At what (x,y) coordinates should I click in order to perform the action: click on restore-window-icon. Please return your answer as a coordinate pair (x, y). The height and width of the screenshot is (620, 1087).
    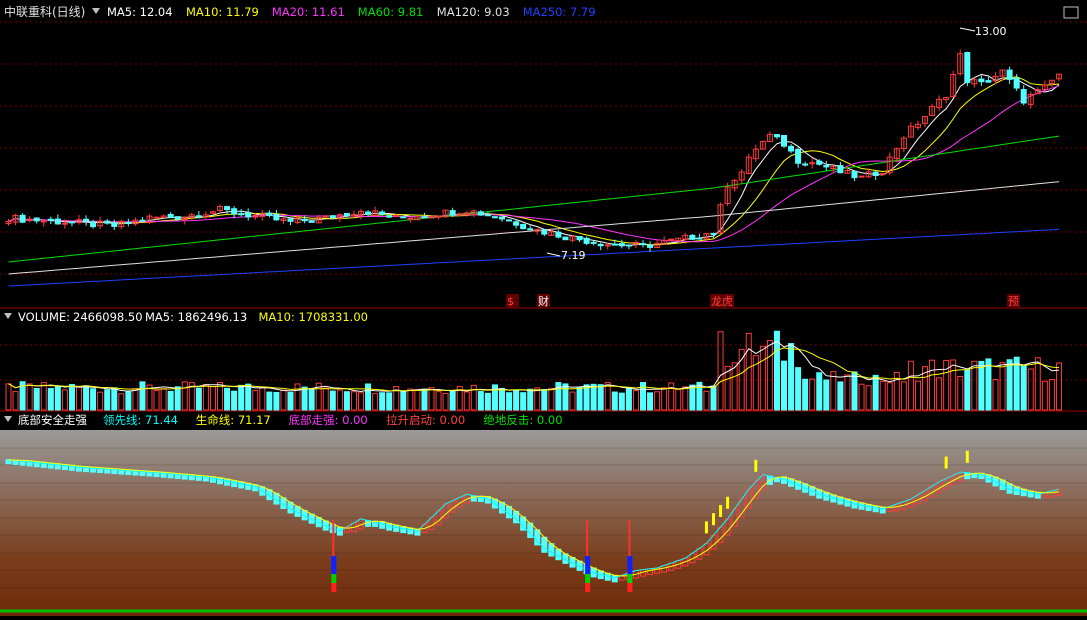
    Looking at the image, I should click on (1071, 12).